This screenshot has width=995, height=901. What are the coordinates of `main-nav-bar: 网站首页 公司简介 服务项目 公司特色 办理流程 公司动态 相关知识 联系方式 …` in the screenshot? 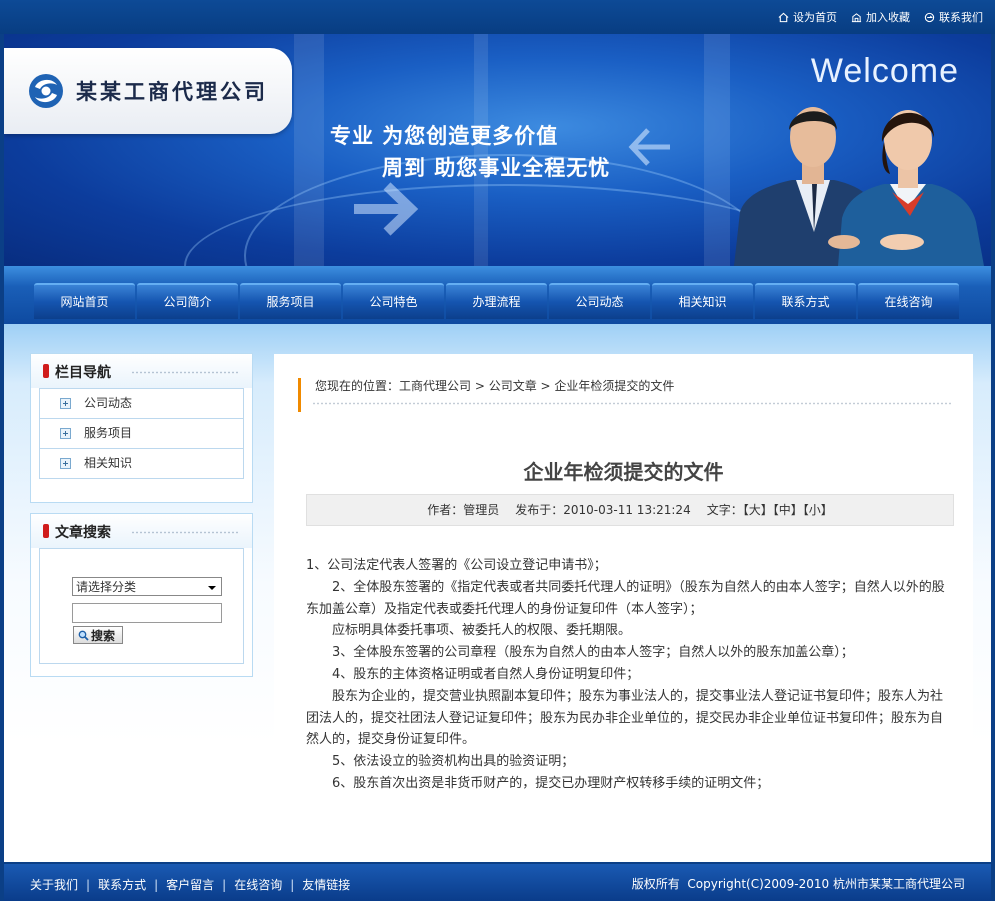 It's located at (497, 295).